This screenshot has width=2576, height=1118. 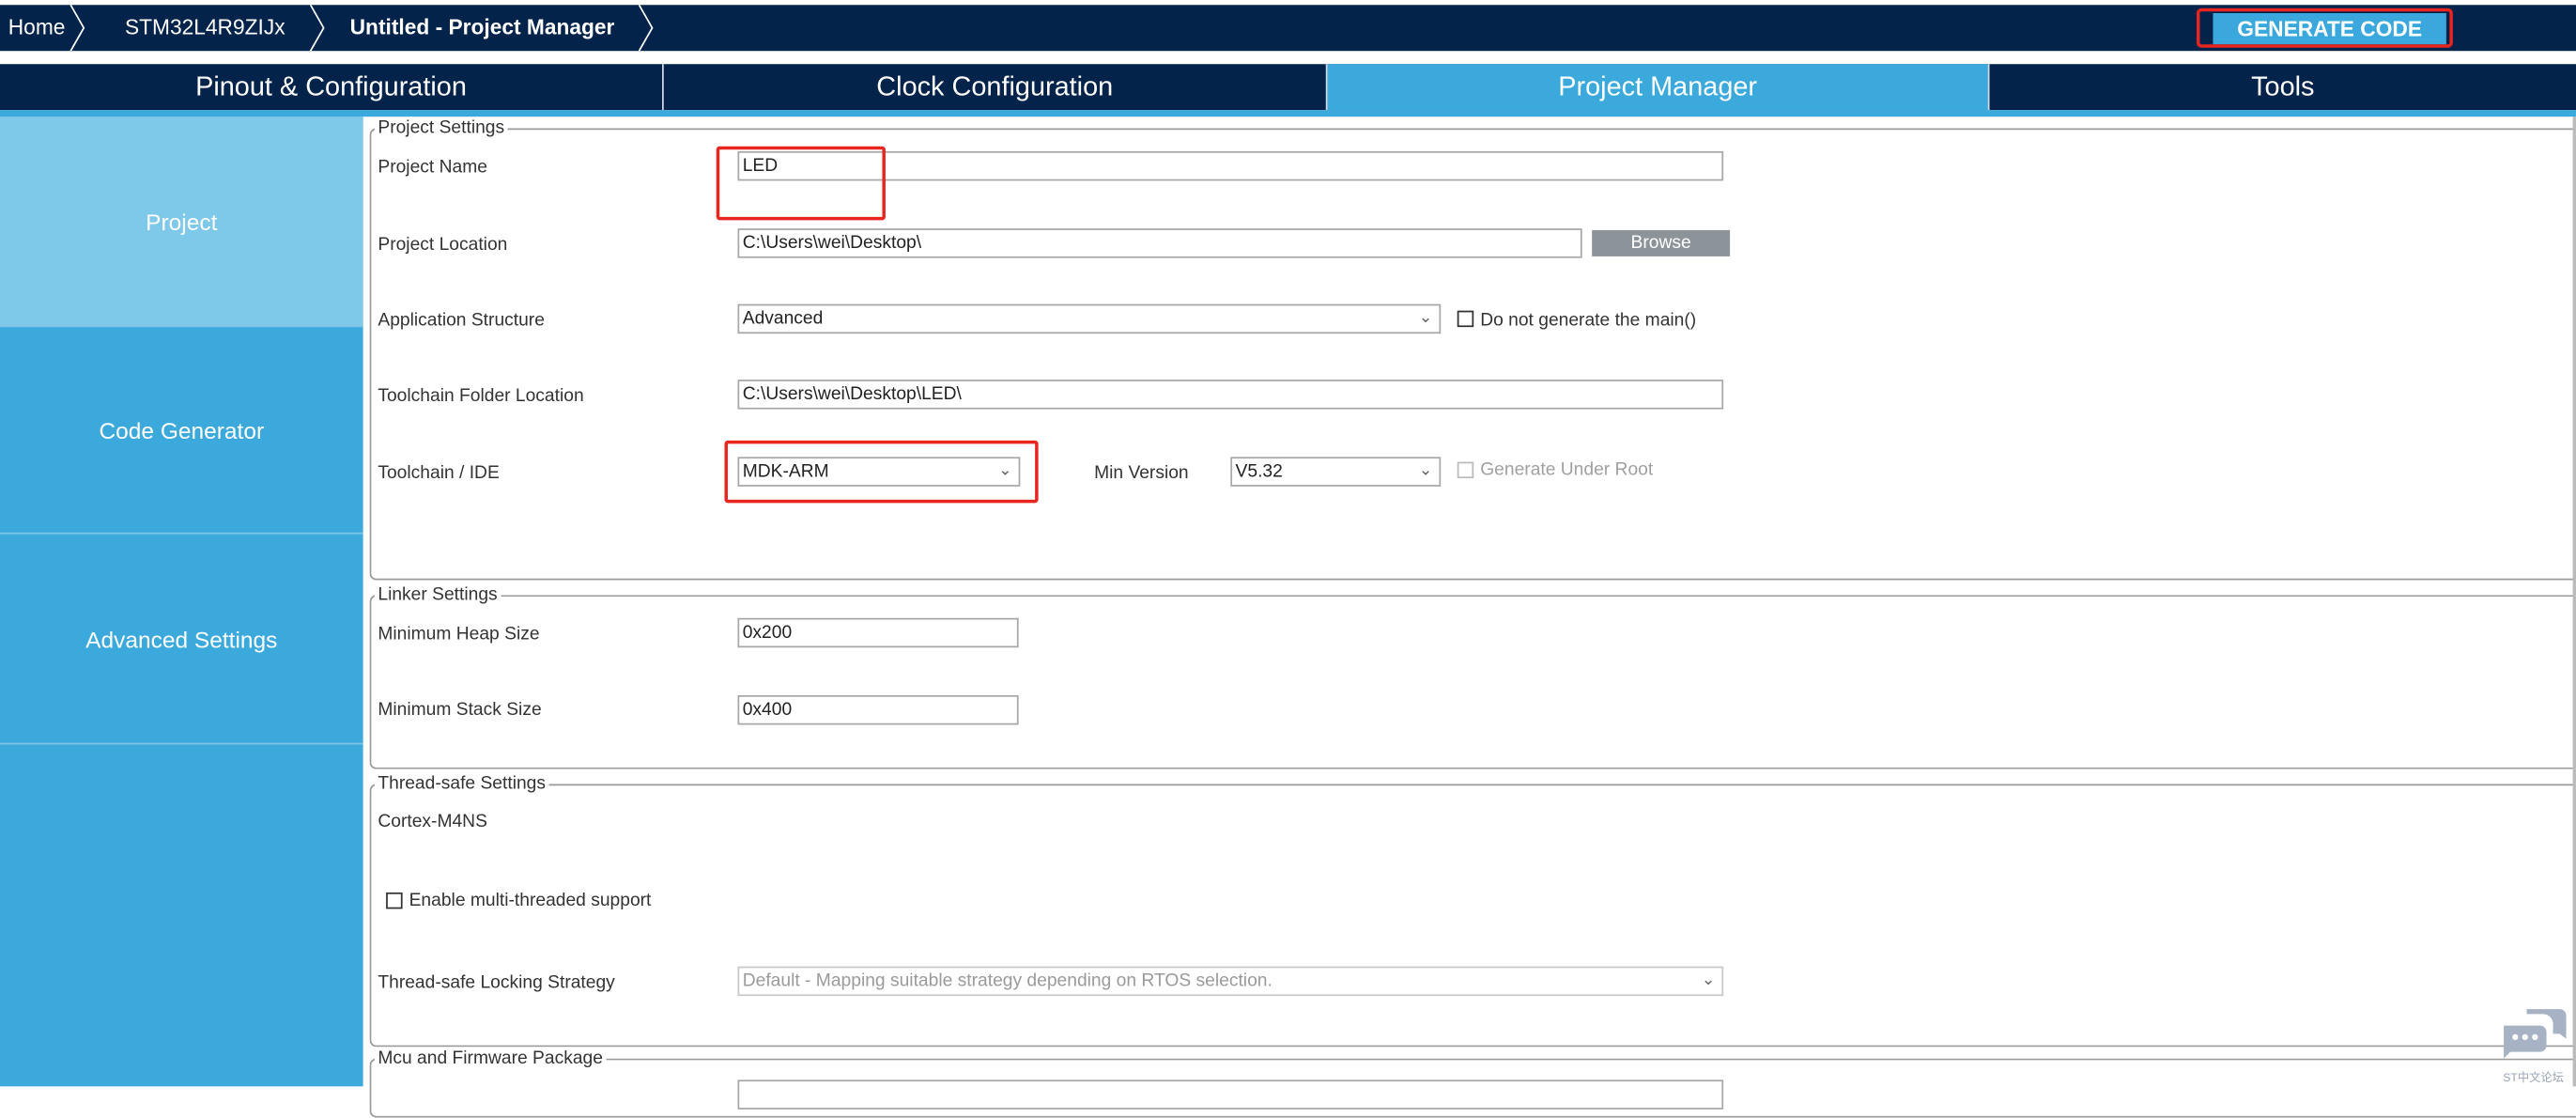 What do you see at coordinates (1336, 472) in the screenshot?
I see `min-version-select: V5.32 ⌄` at bounding box center [1336, 472].